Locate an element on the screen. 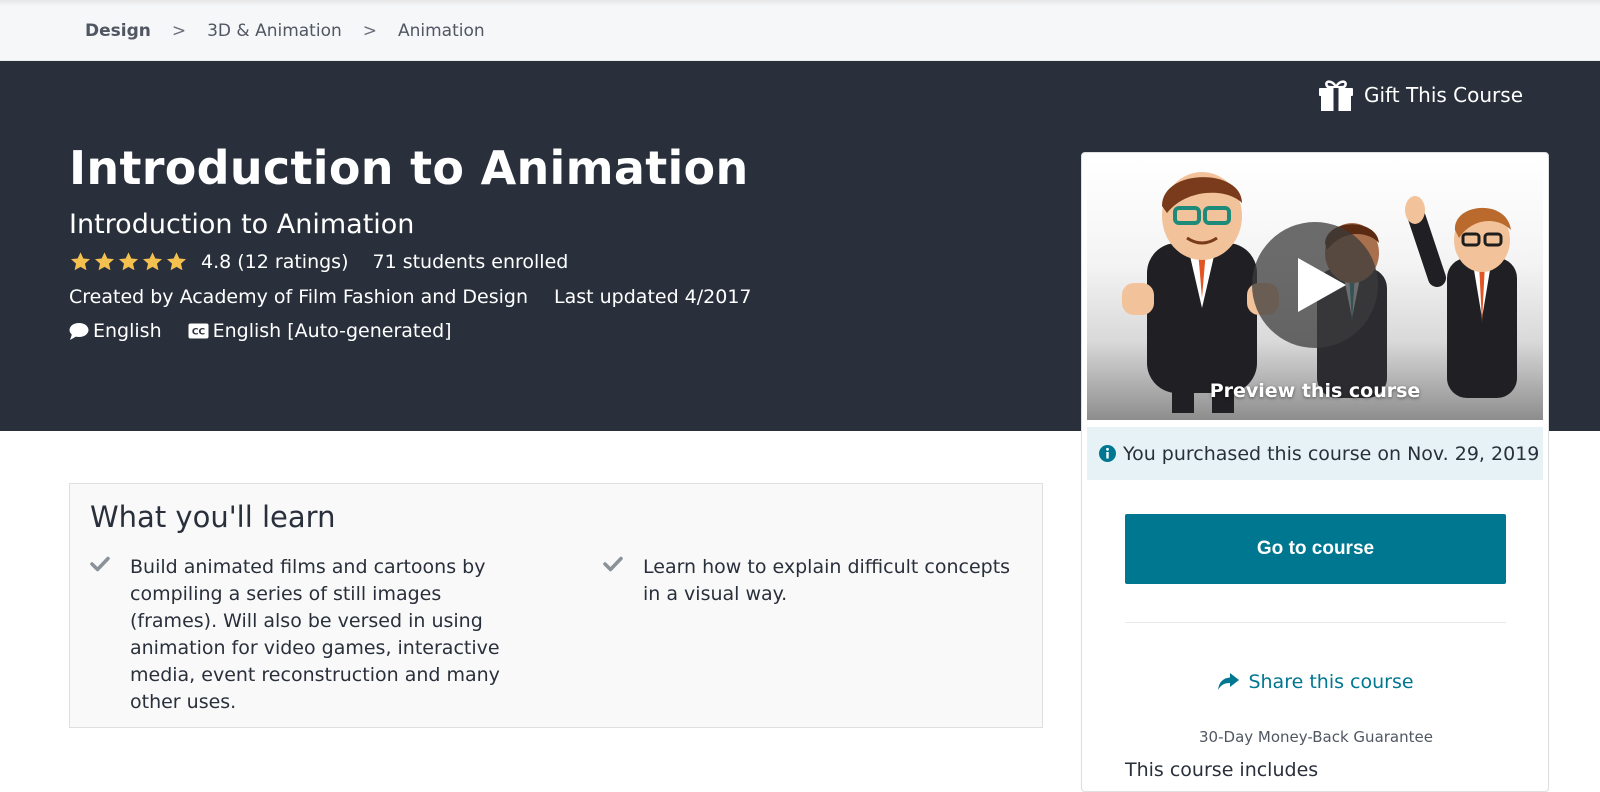  share-icon is located at coordinates (1229, 681).